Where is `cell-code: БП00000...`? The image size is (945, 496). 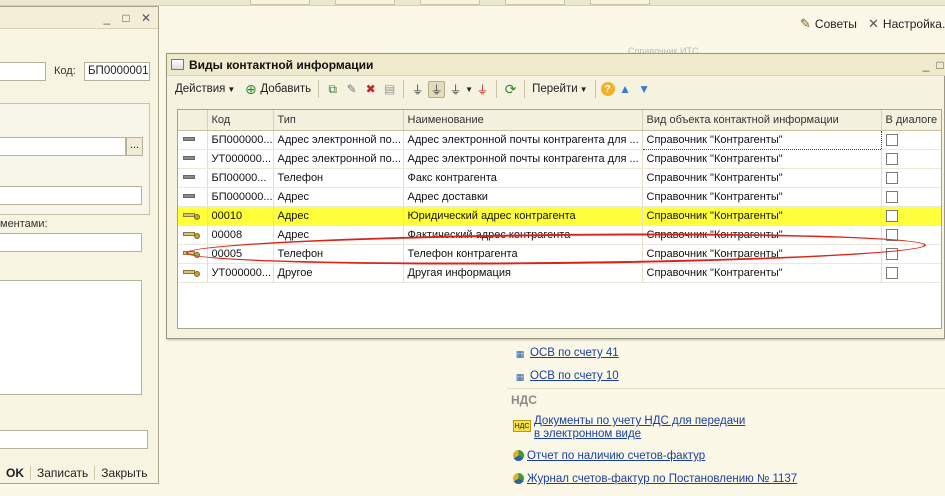
cell-code: БП00000... is located at coordinates (240, 178).